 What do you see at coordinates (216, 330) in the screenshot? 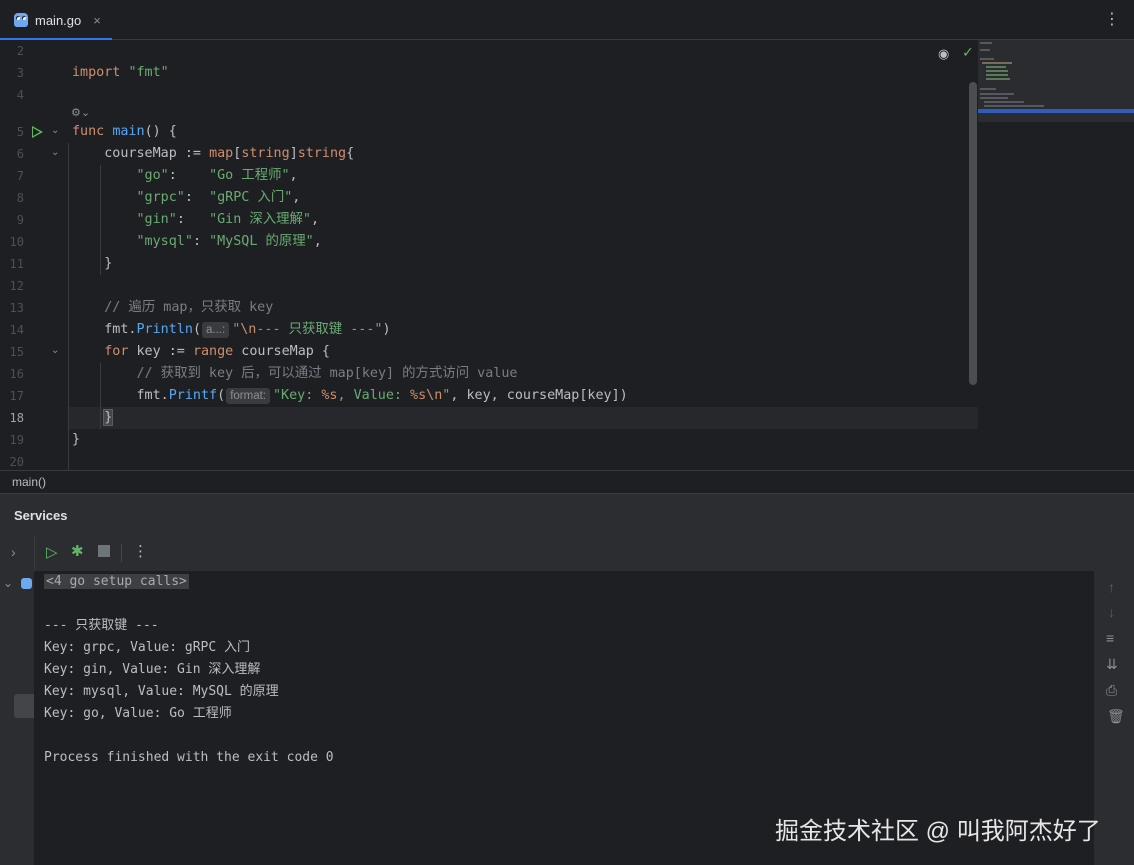
I see `parameter-hint: a...:` at bounding box center [216, 330].